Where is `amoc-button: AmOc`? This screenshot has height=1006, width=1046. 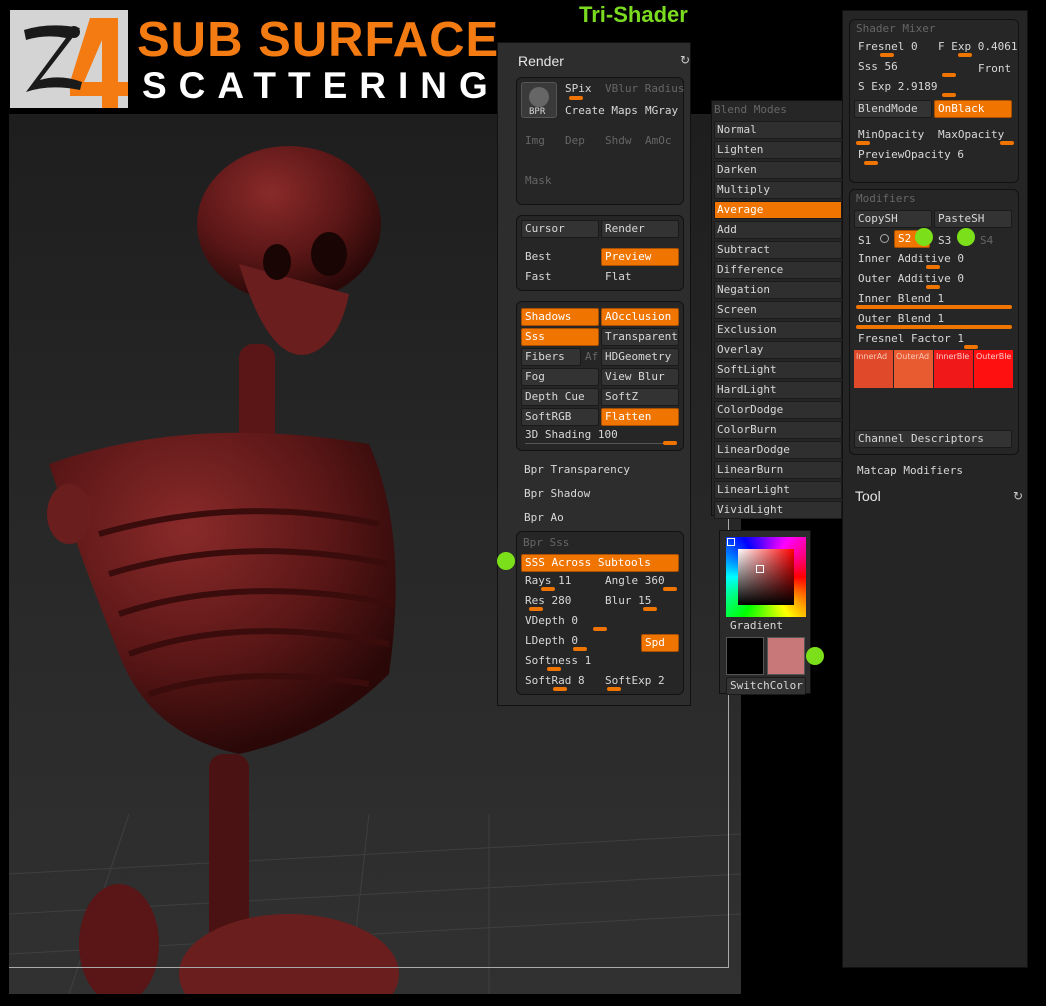 amoc-button: AmOc is located at coordinates (658, 140).